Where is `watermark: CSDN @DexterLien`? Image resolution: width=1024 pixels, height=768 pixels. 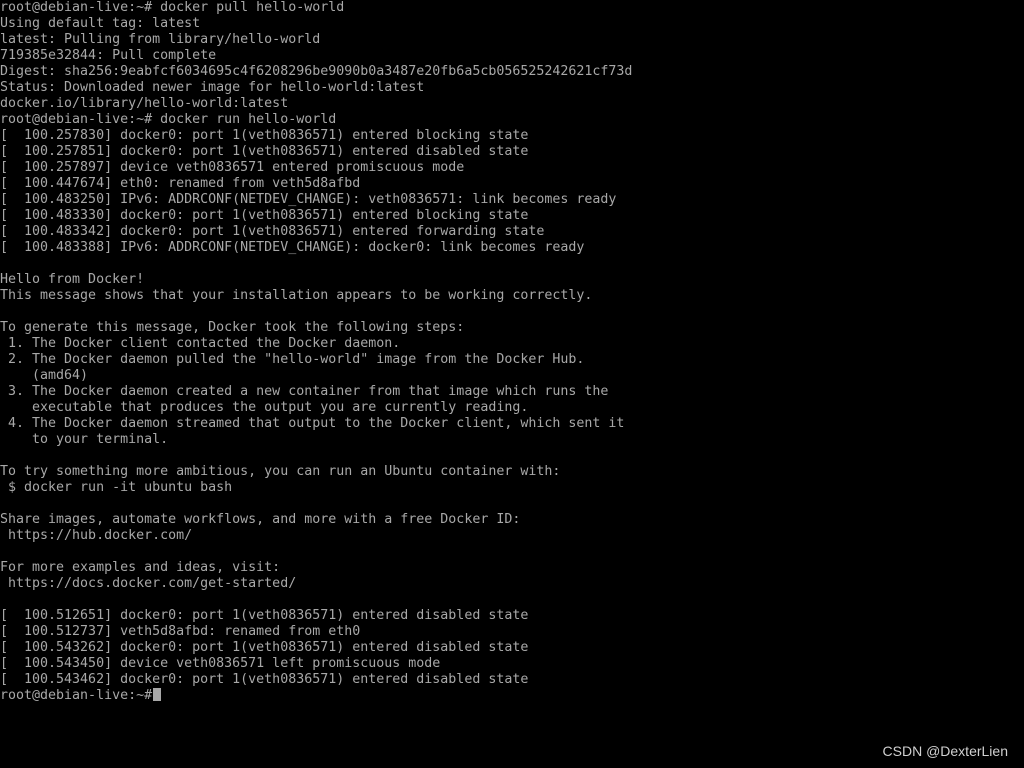 watermark: CSDN @DexterLien is located at coordinates (945, 751).